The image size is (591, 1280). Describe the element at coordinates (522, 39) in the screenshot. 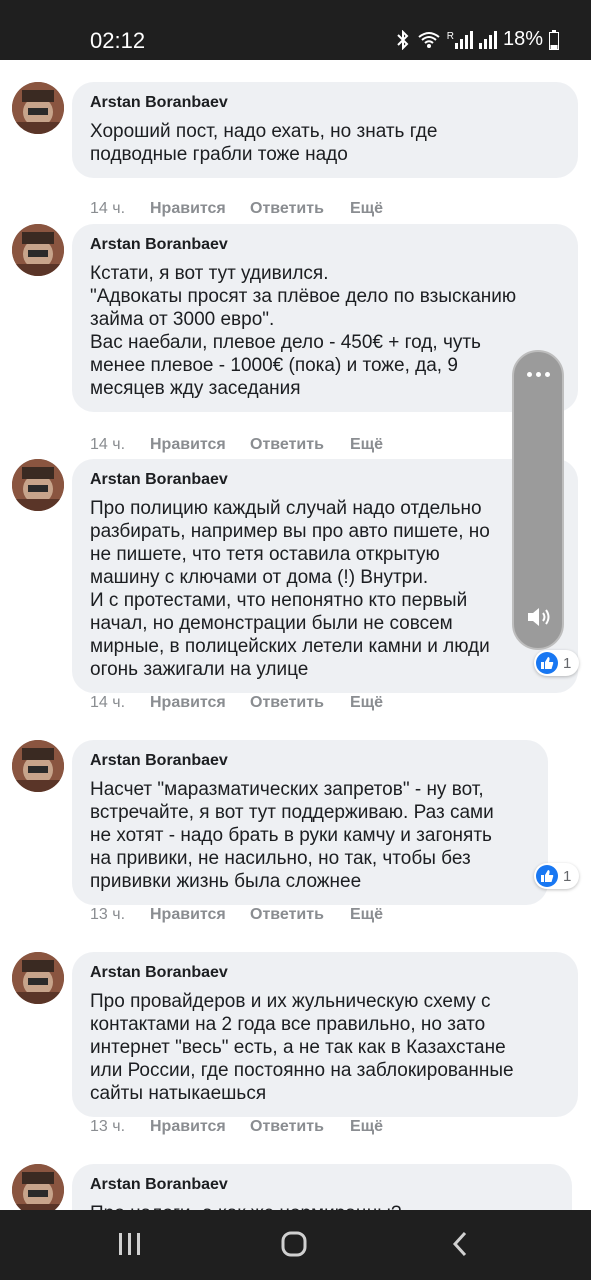

I see `battery-percent: 18%` at that location.